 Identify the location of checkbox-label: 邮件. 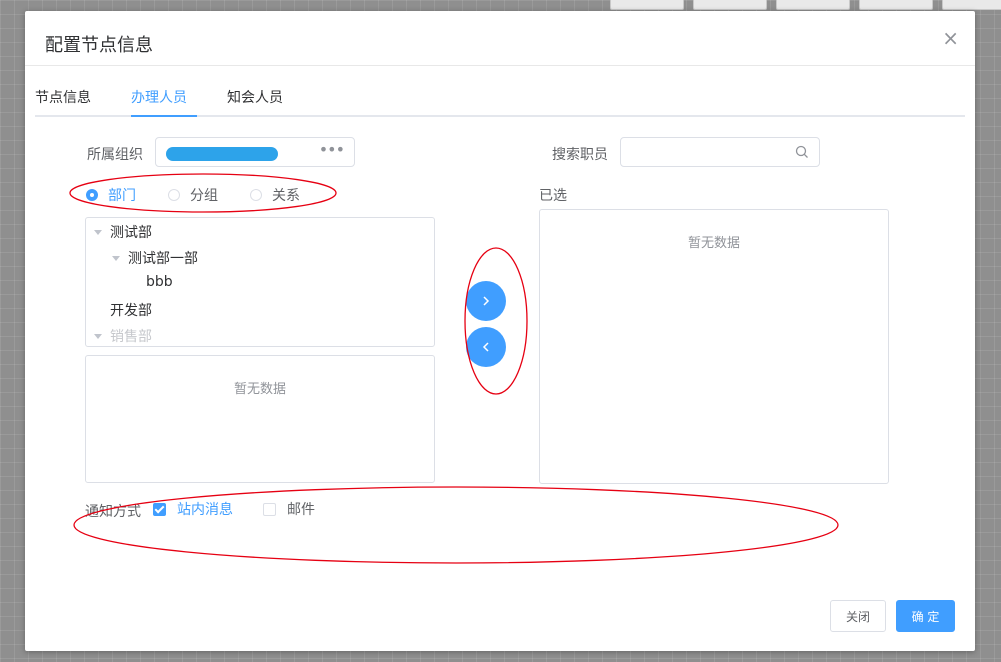
(301, 510).